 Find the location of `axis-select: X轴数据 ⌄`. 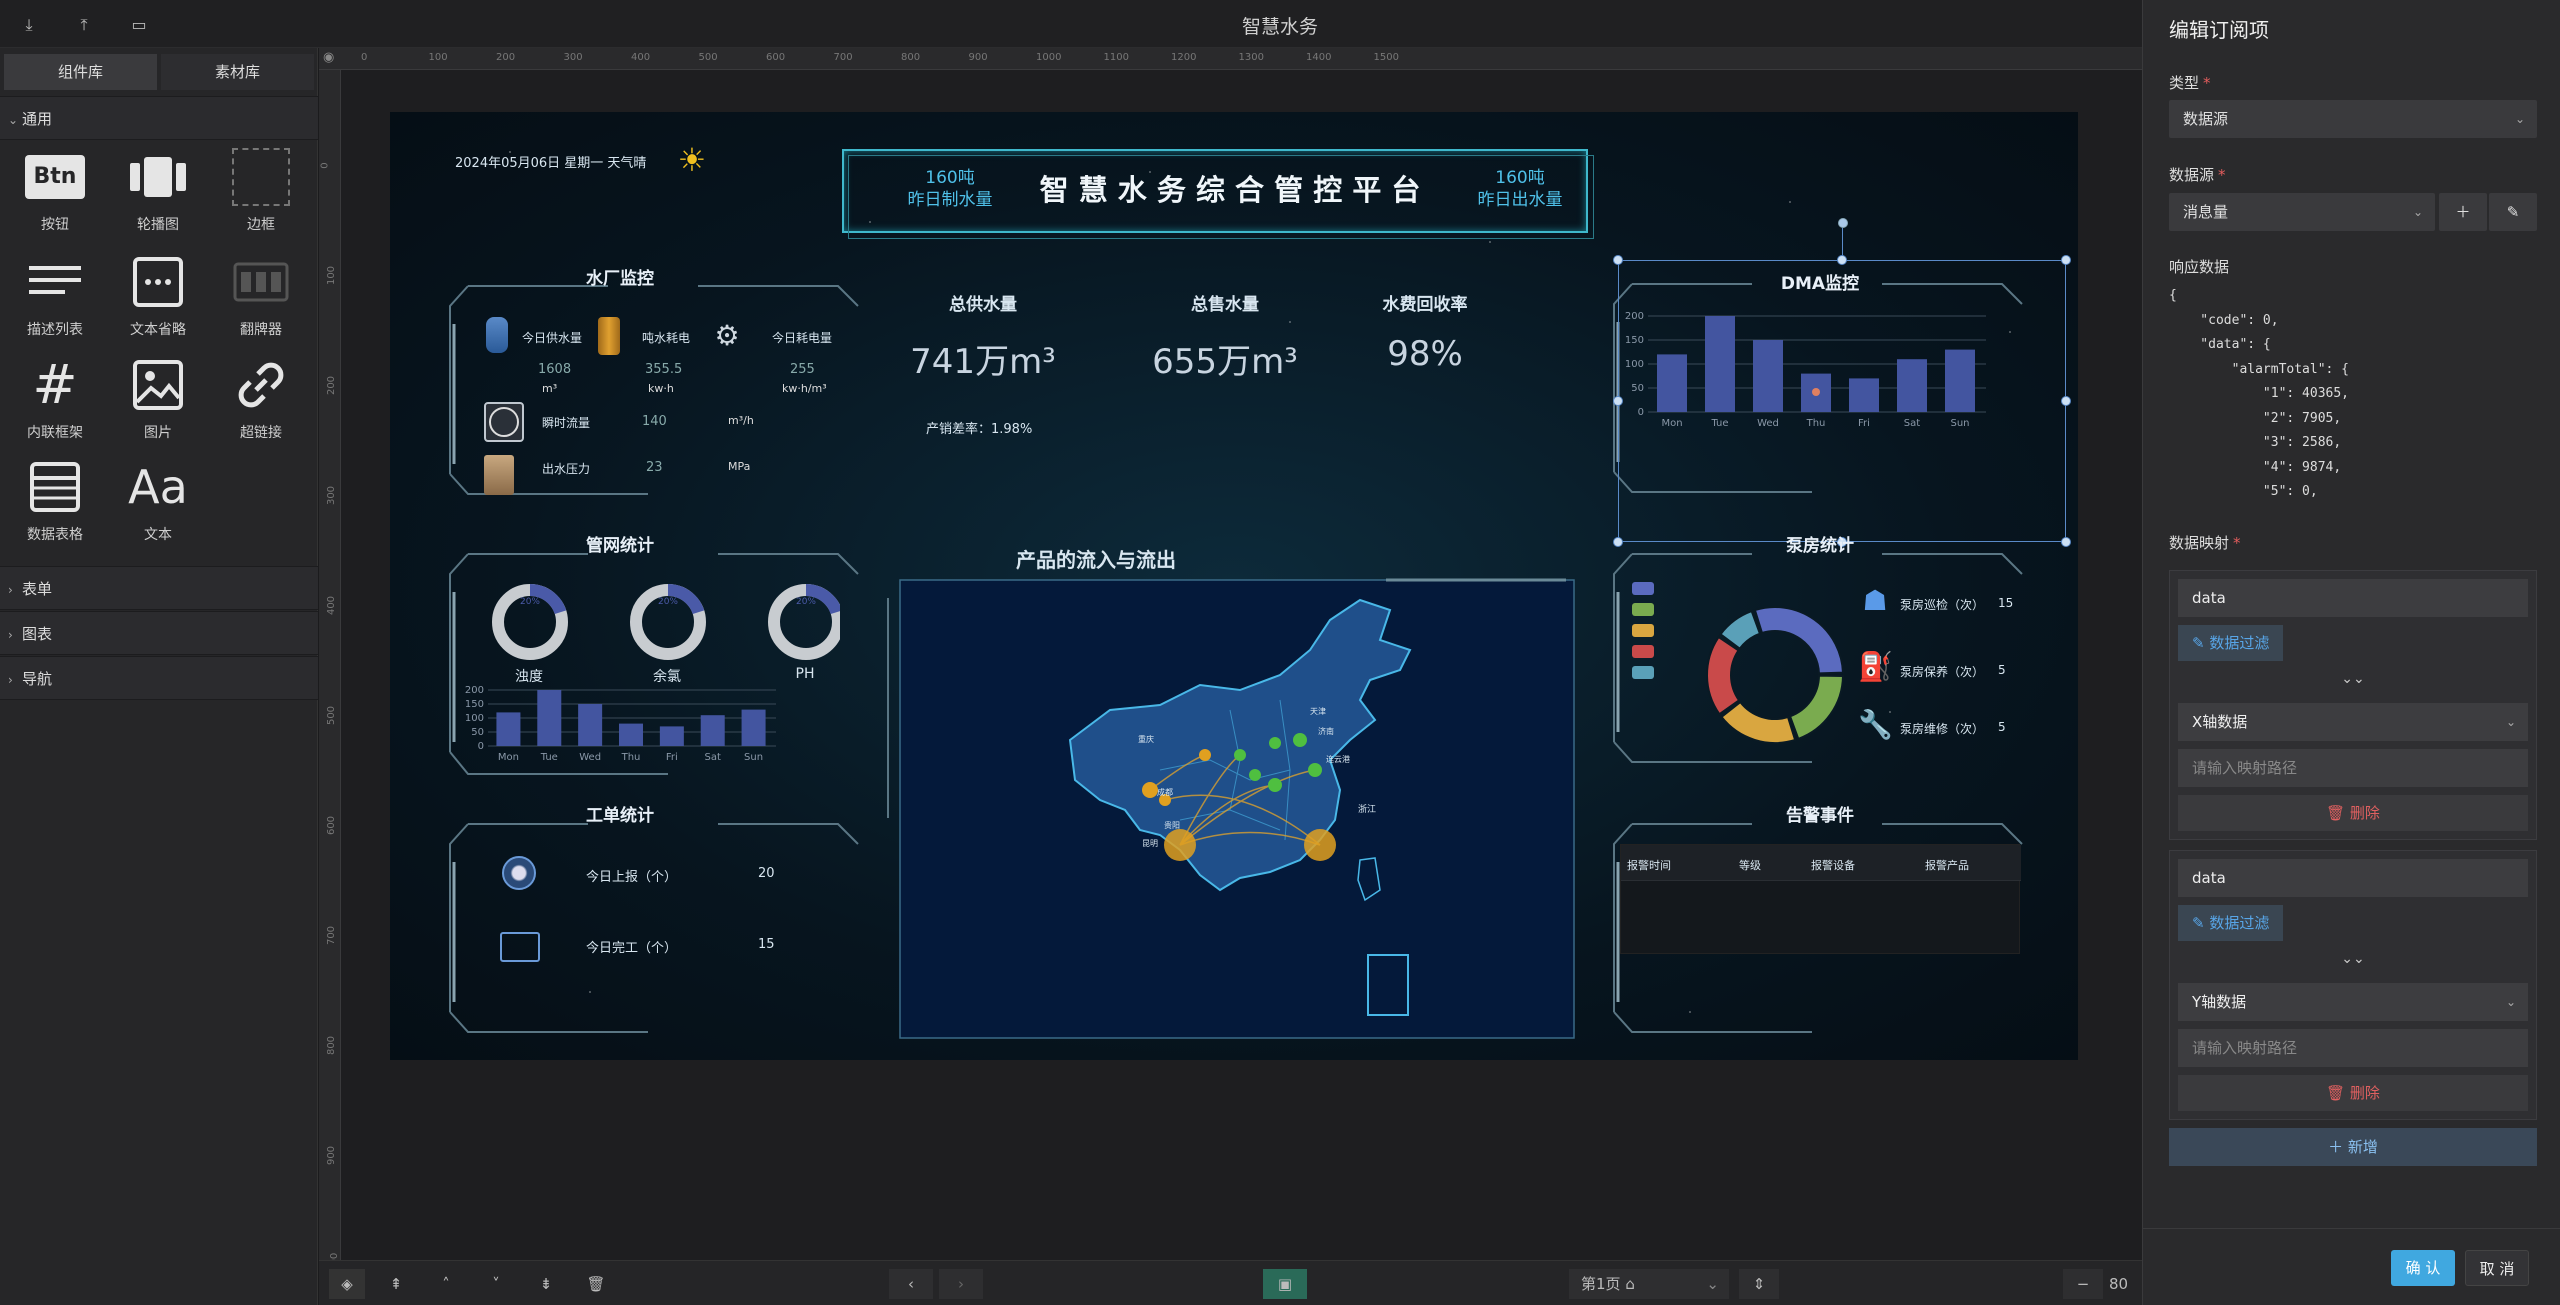

axis-select: X轴数据 ⌄ is located at coordinates (2353, 722).